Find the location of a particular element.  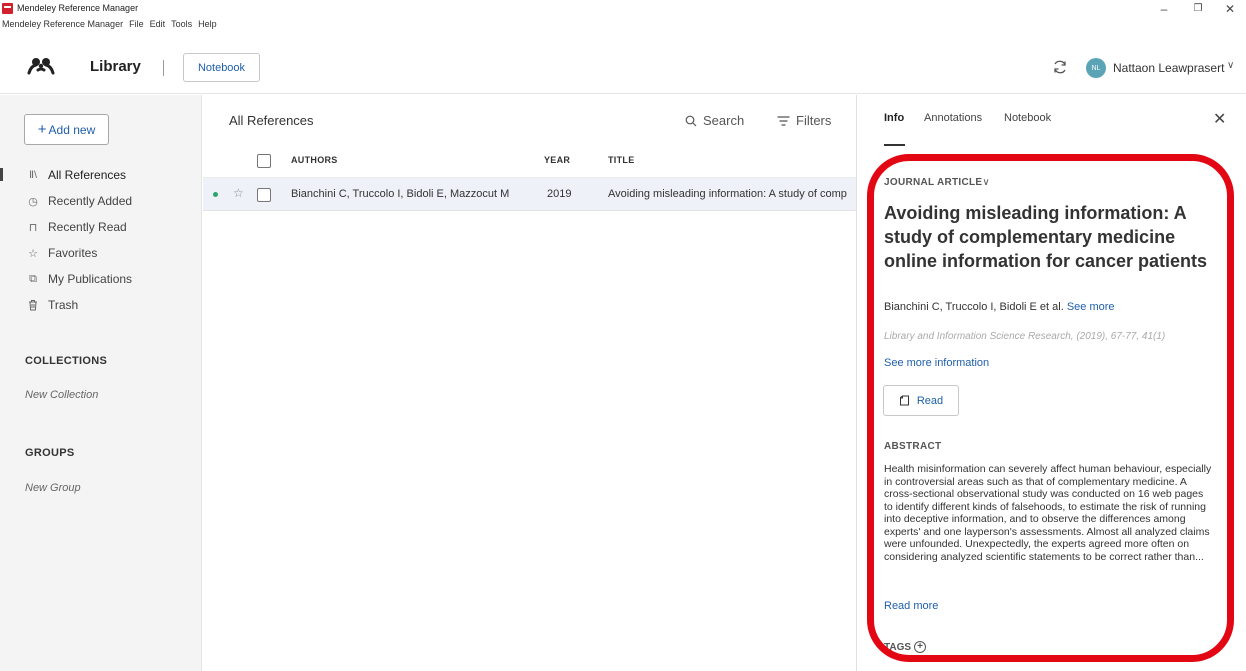

user-name: Nattaon Leawprasert is located at coordinates (1168, 68).